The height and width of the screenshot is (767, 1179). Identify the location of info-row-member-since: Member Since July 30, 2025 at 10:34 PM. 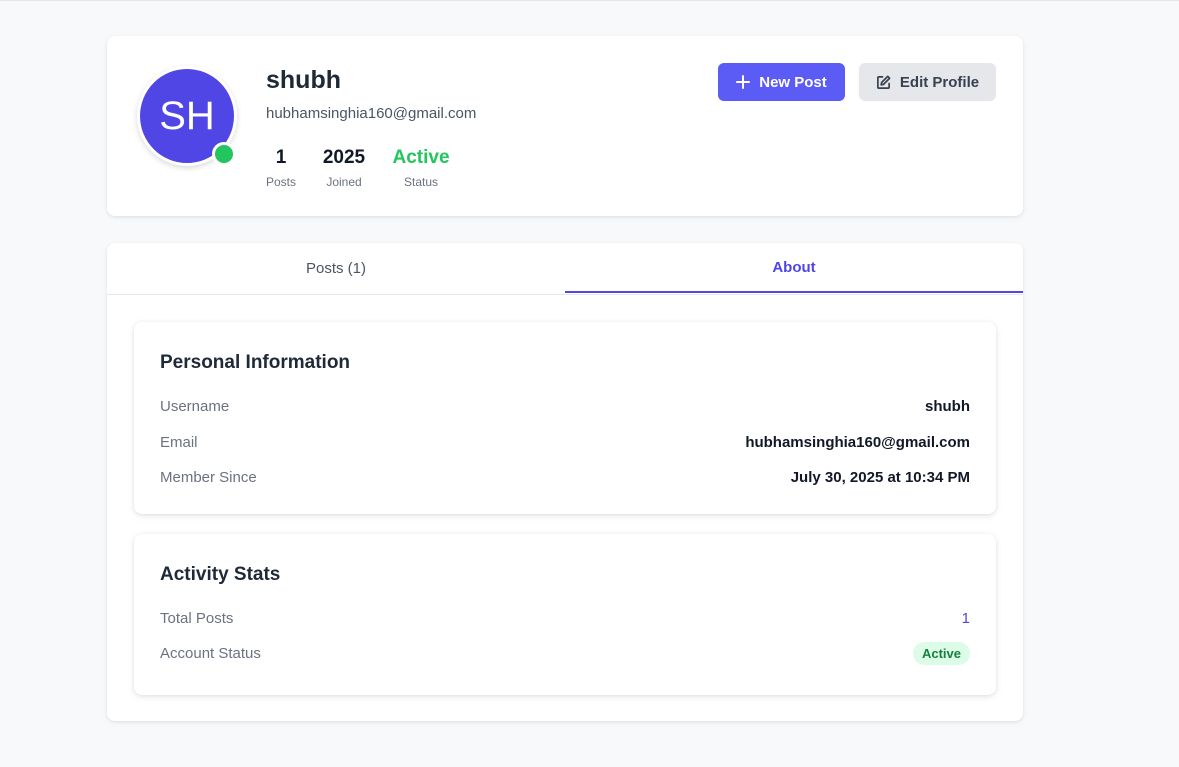
(565, 477).